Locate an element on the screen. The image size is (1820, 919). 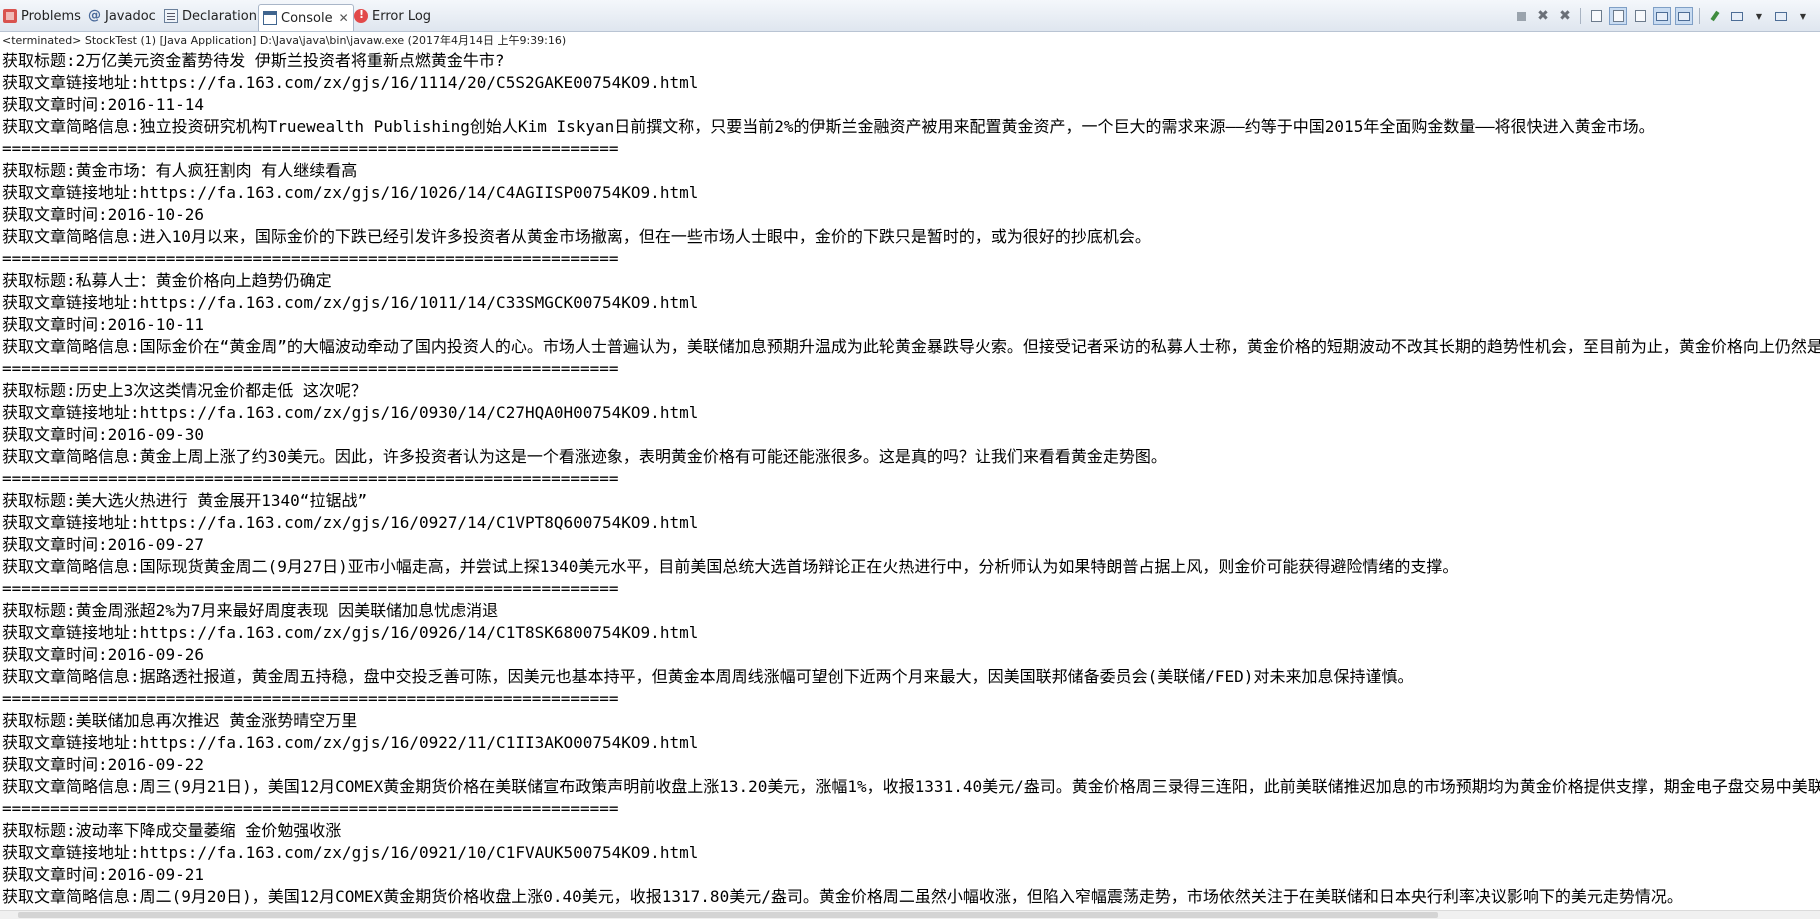
article-title: 美联储加息再次推迟 黄金涨势晴空万里 is located at coordinates (216, 720).